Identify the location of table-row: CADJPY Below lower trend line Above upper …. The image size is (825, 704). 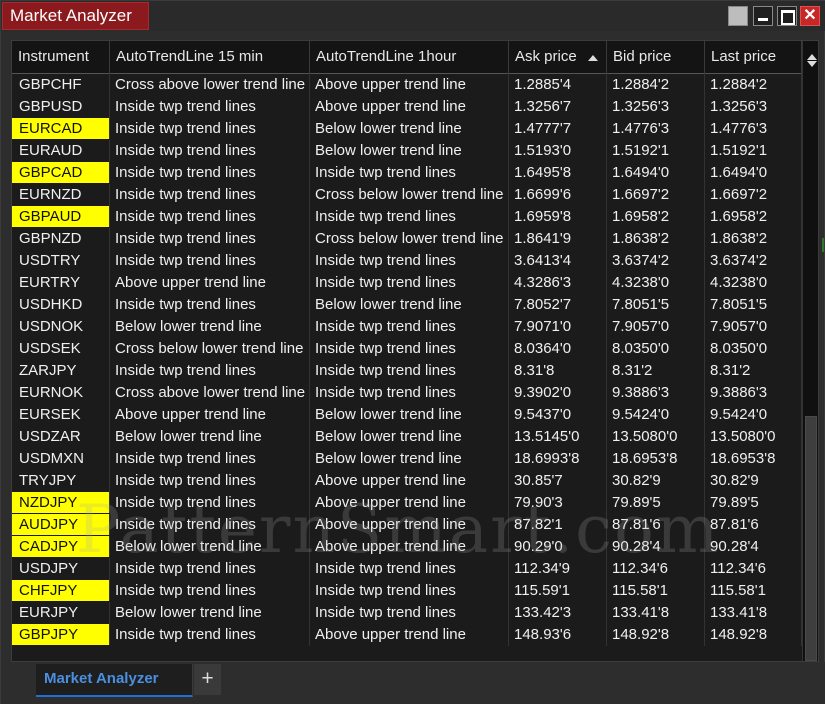
(407, 547).